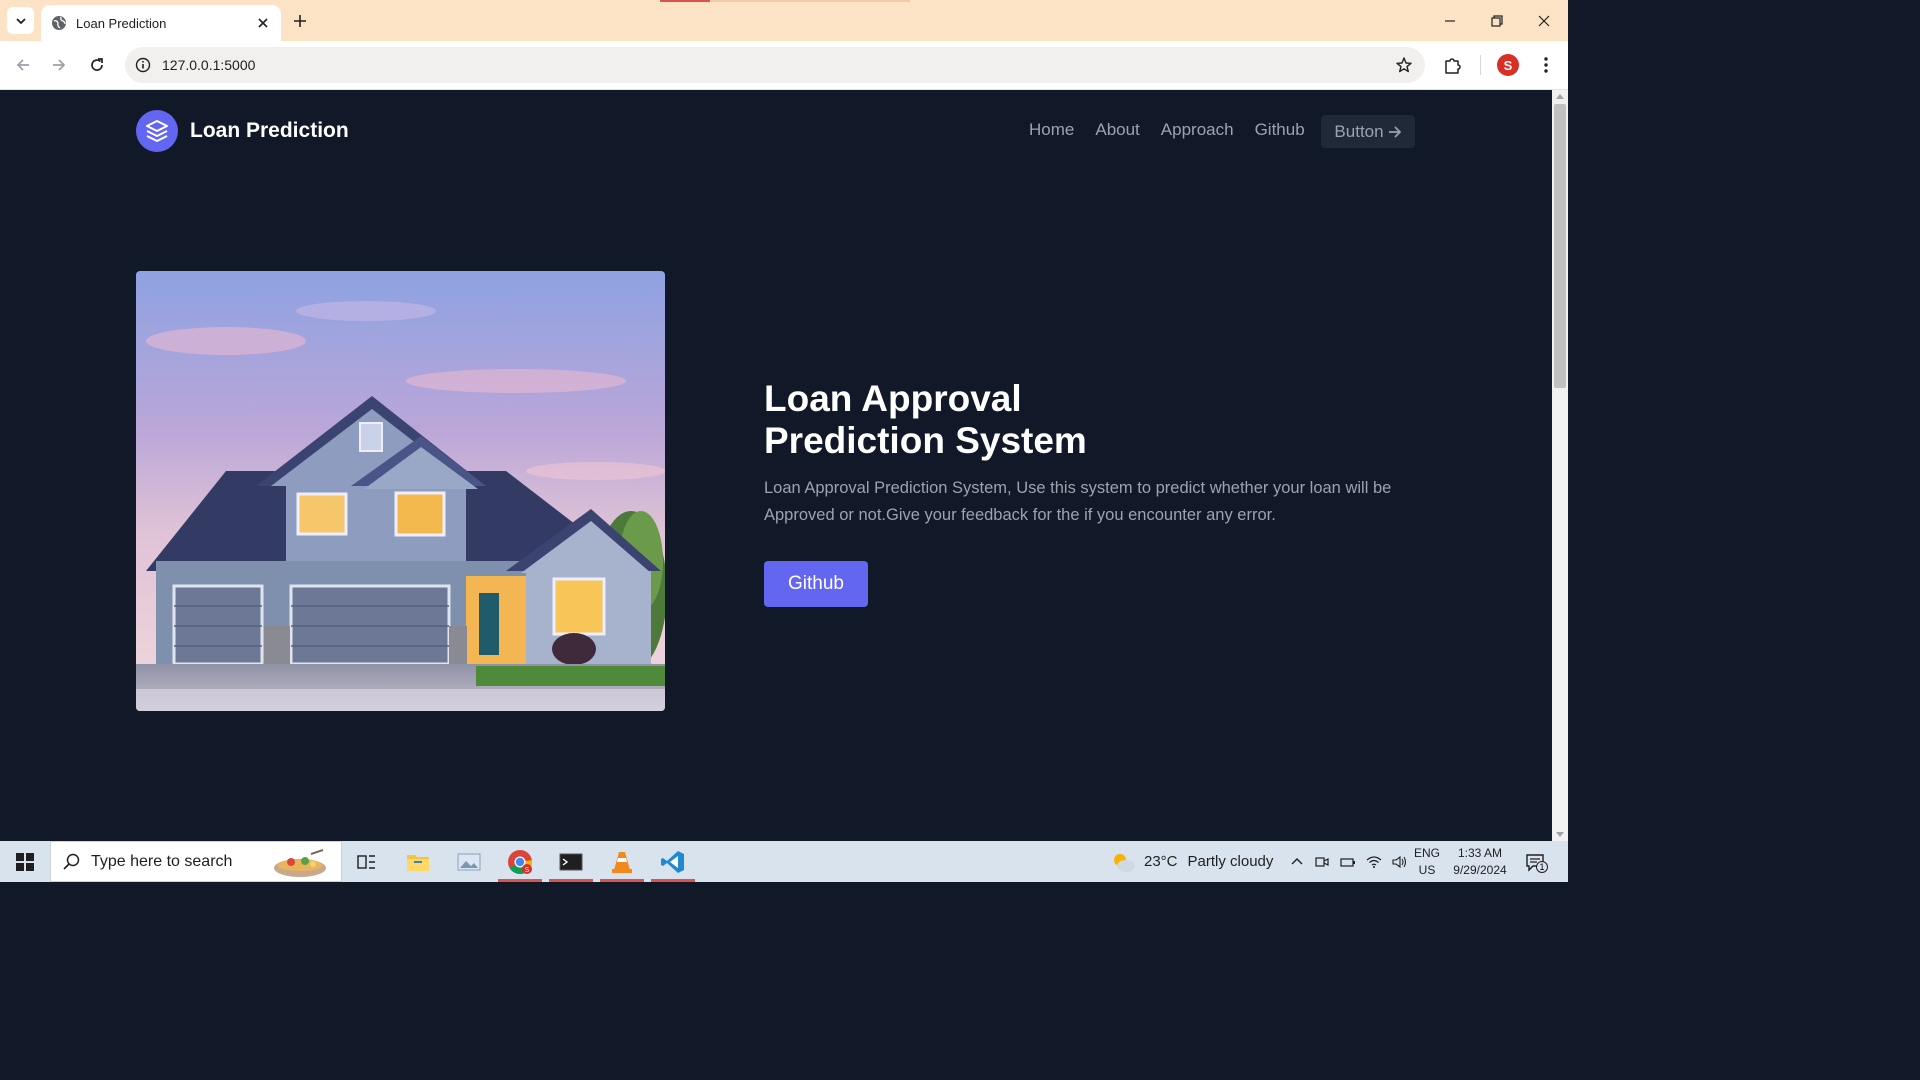 Image resolution: width=1920 pixels, height=1080 pixels. Describe the element at coordinates (685, 1) in the screenshot. I see `tab-strip-accent` at that location.